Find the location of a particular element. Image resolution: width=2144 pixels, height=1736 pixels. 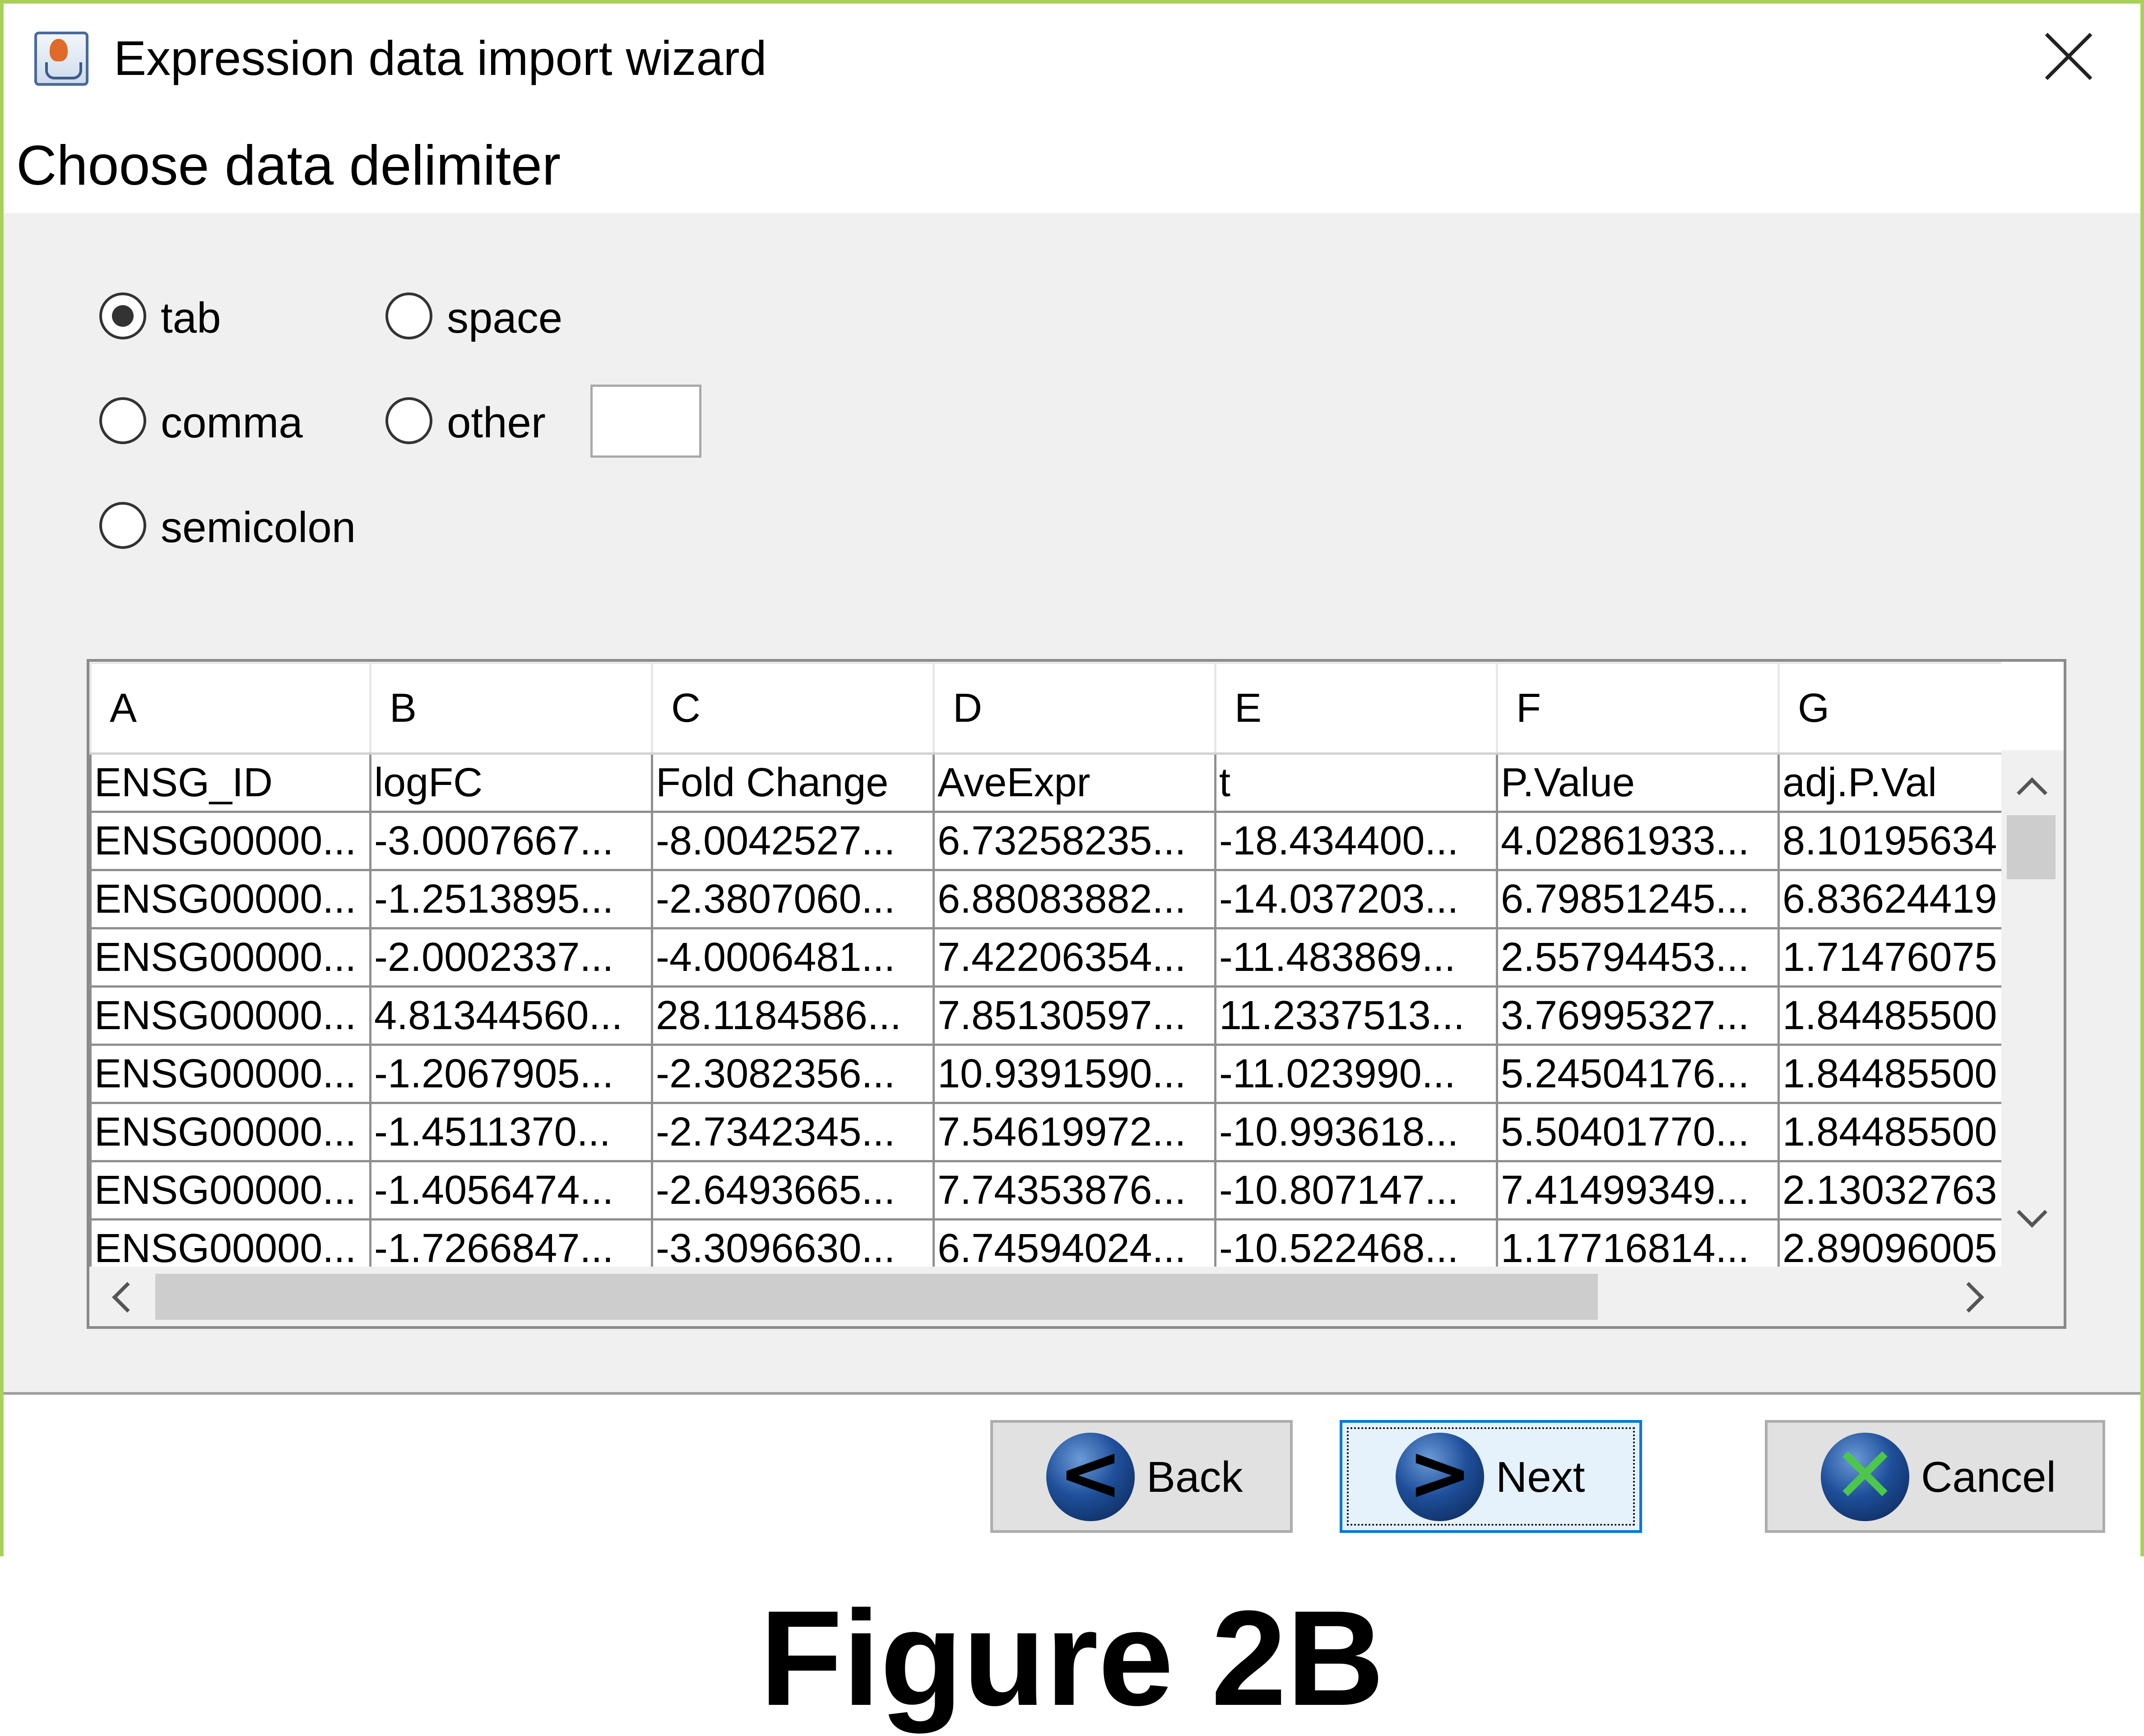

horizontal-scrollbar is located at coordinates (1076, 1297).